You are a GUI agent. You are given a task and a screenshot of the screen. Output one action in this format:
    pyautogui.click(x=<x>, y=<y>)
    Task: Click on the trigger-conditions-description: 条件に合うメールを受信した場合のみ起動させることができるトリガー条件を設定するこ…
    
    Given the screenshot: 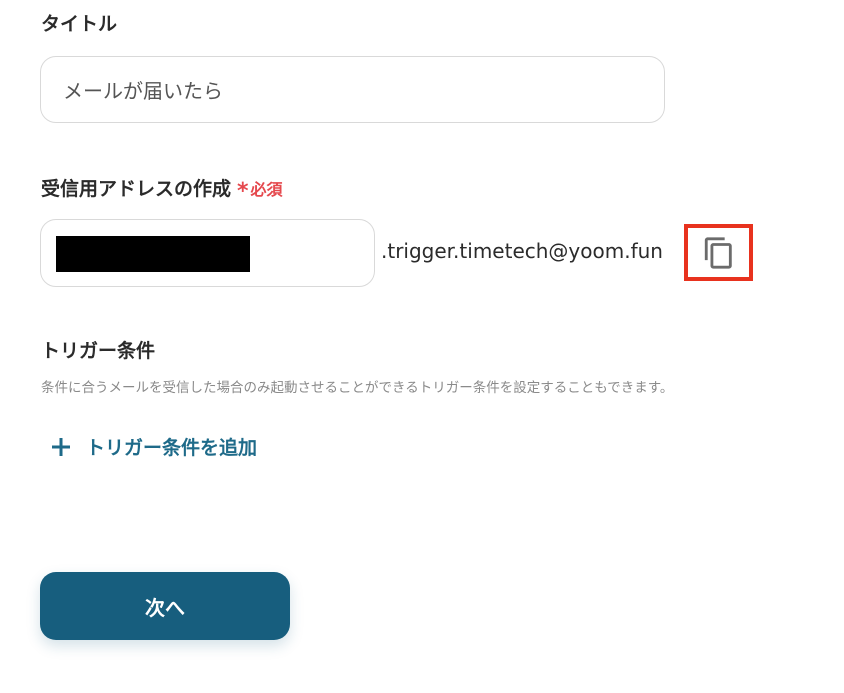 What is the action you would take?
    pyautogui.click(x=357, y=388)
    